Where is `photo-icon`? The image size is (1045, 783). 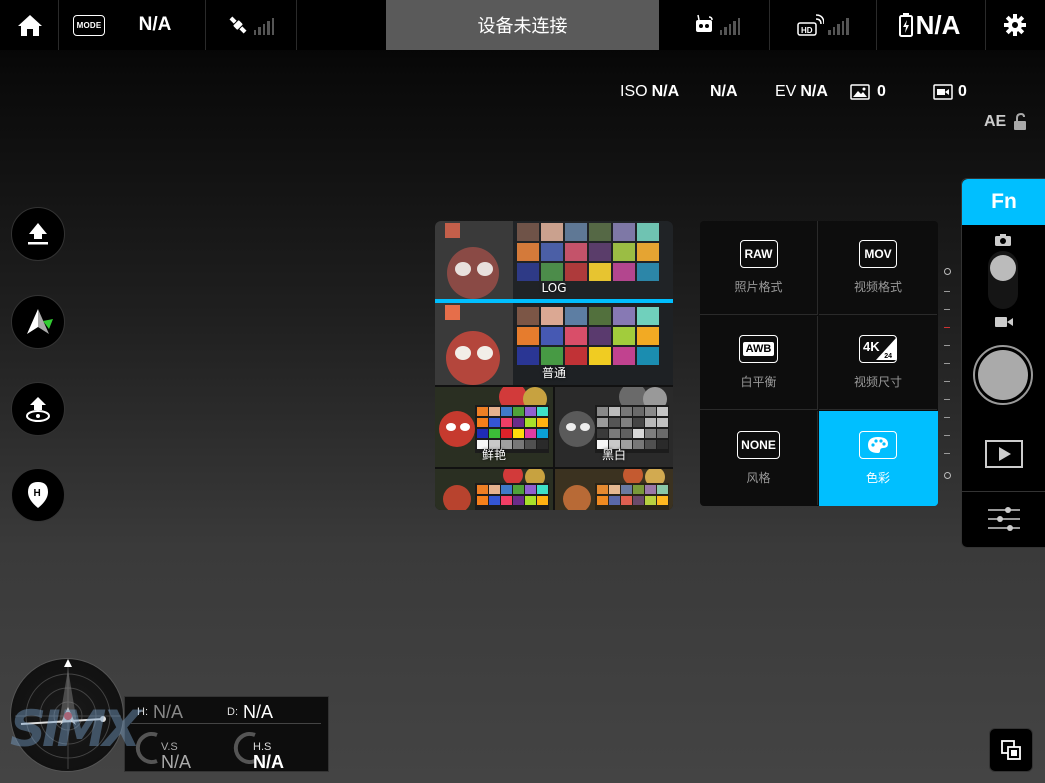
photo-icon is located at coordinates (860, 92).